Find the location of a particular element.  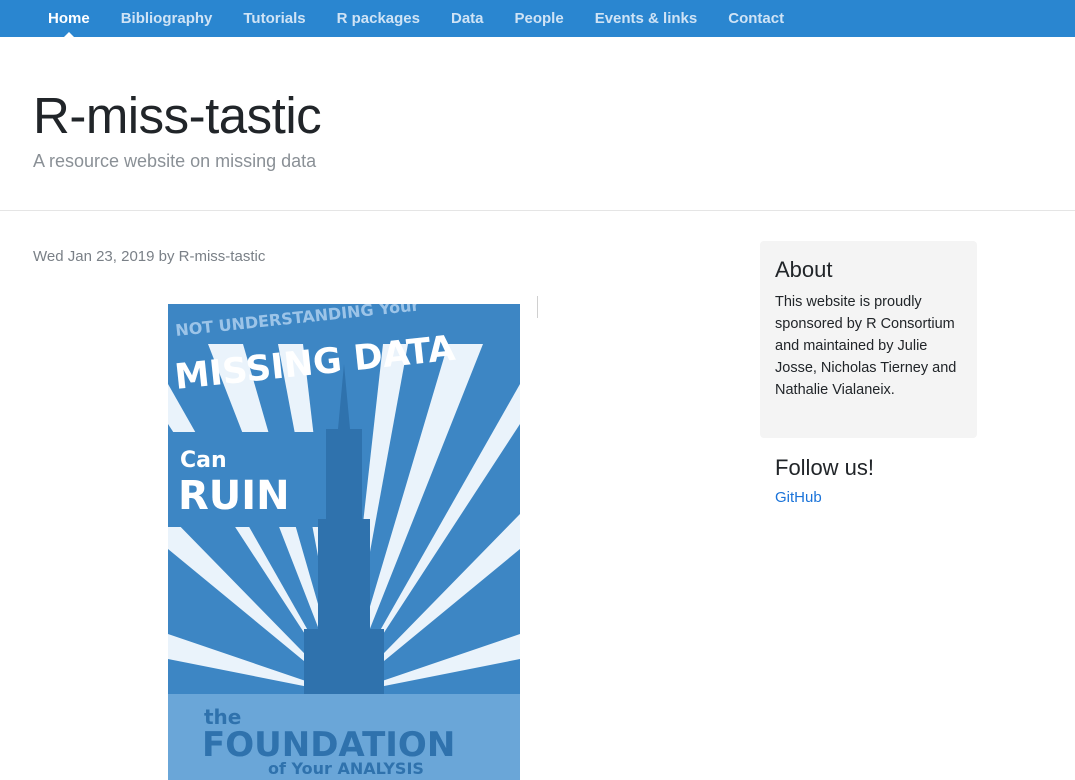

image-edge-mark is located at coordinates (537, 307).